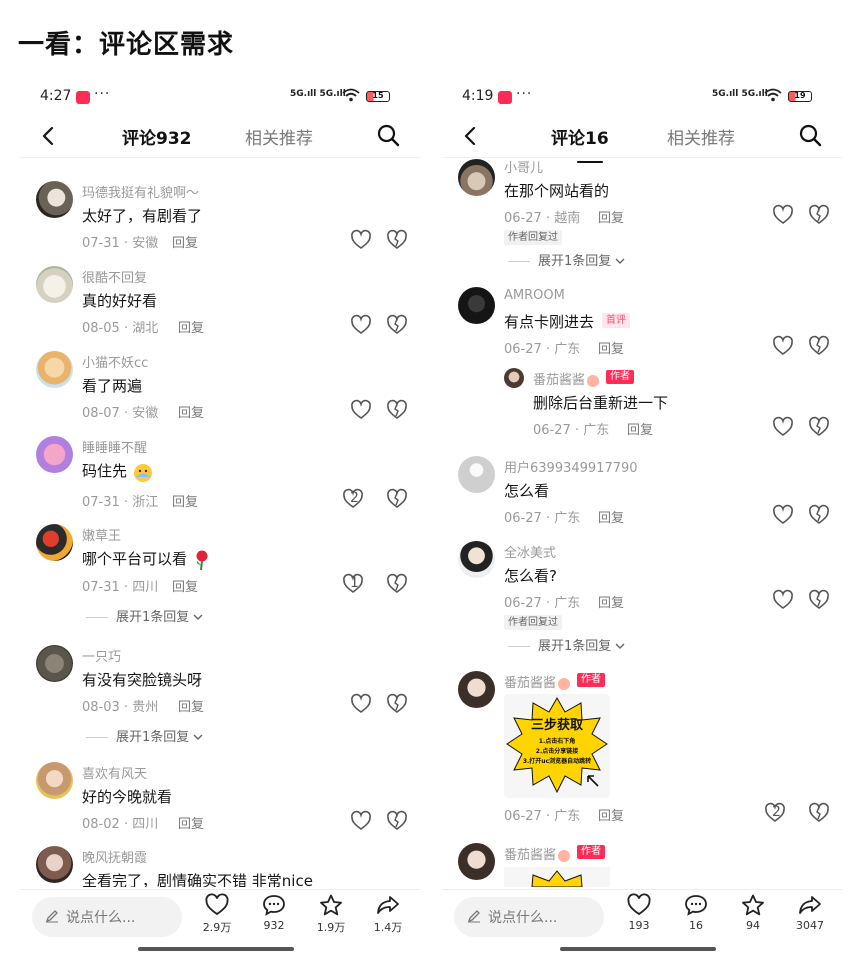 The width and height of the screenshot is (865, 979). What do you see at coordinates (388, 135) in the screenshot?
I see `search-icon` at bounding box center [388, 135].